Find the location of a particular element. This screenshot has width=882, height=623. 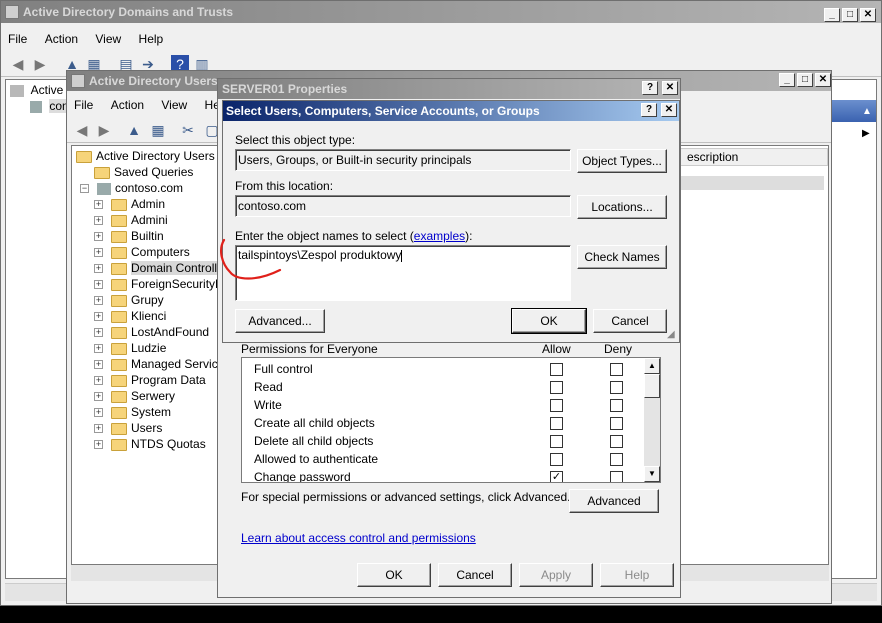

aduc-menu-view: View is located at coordinates (174, 105).